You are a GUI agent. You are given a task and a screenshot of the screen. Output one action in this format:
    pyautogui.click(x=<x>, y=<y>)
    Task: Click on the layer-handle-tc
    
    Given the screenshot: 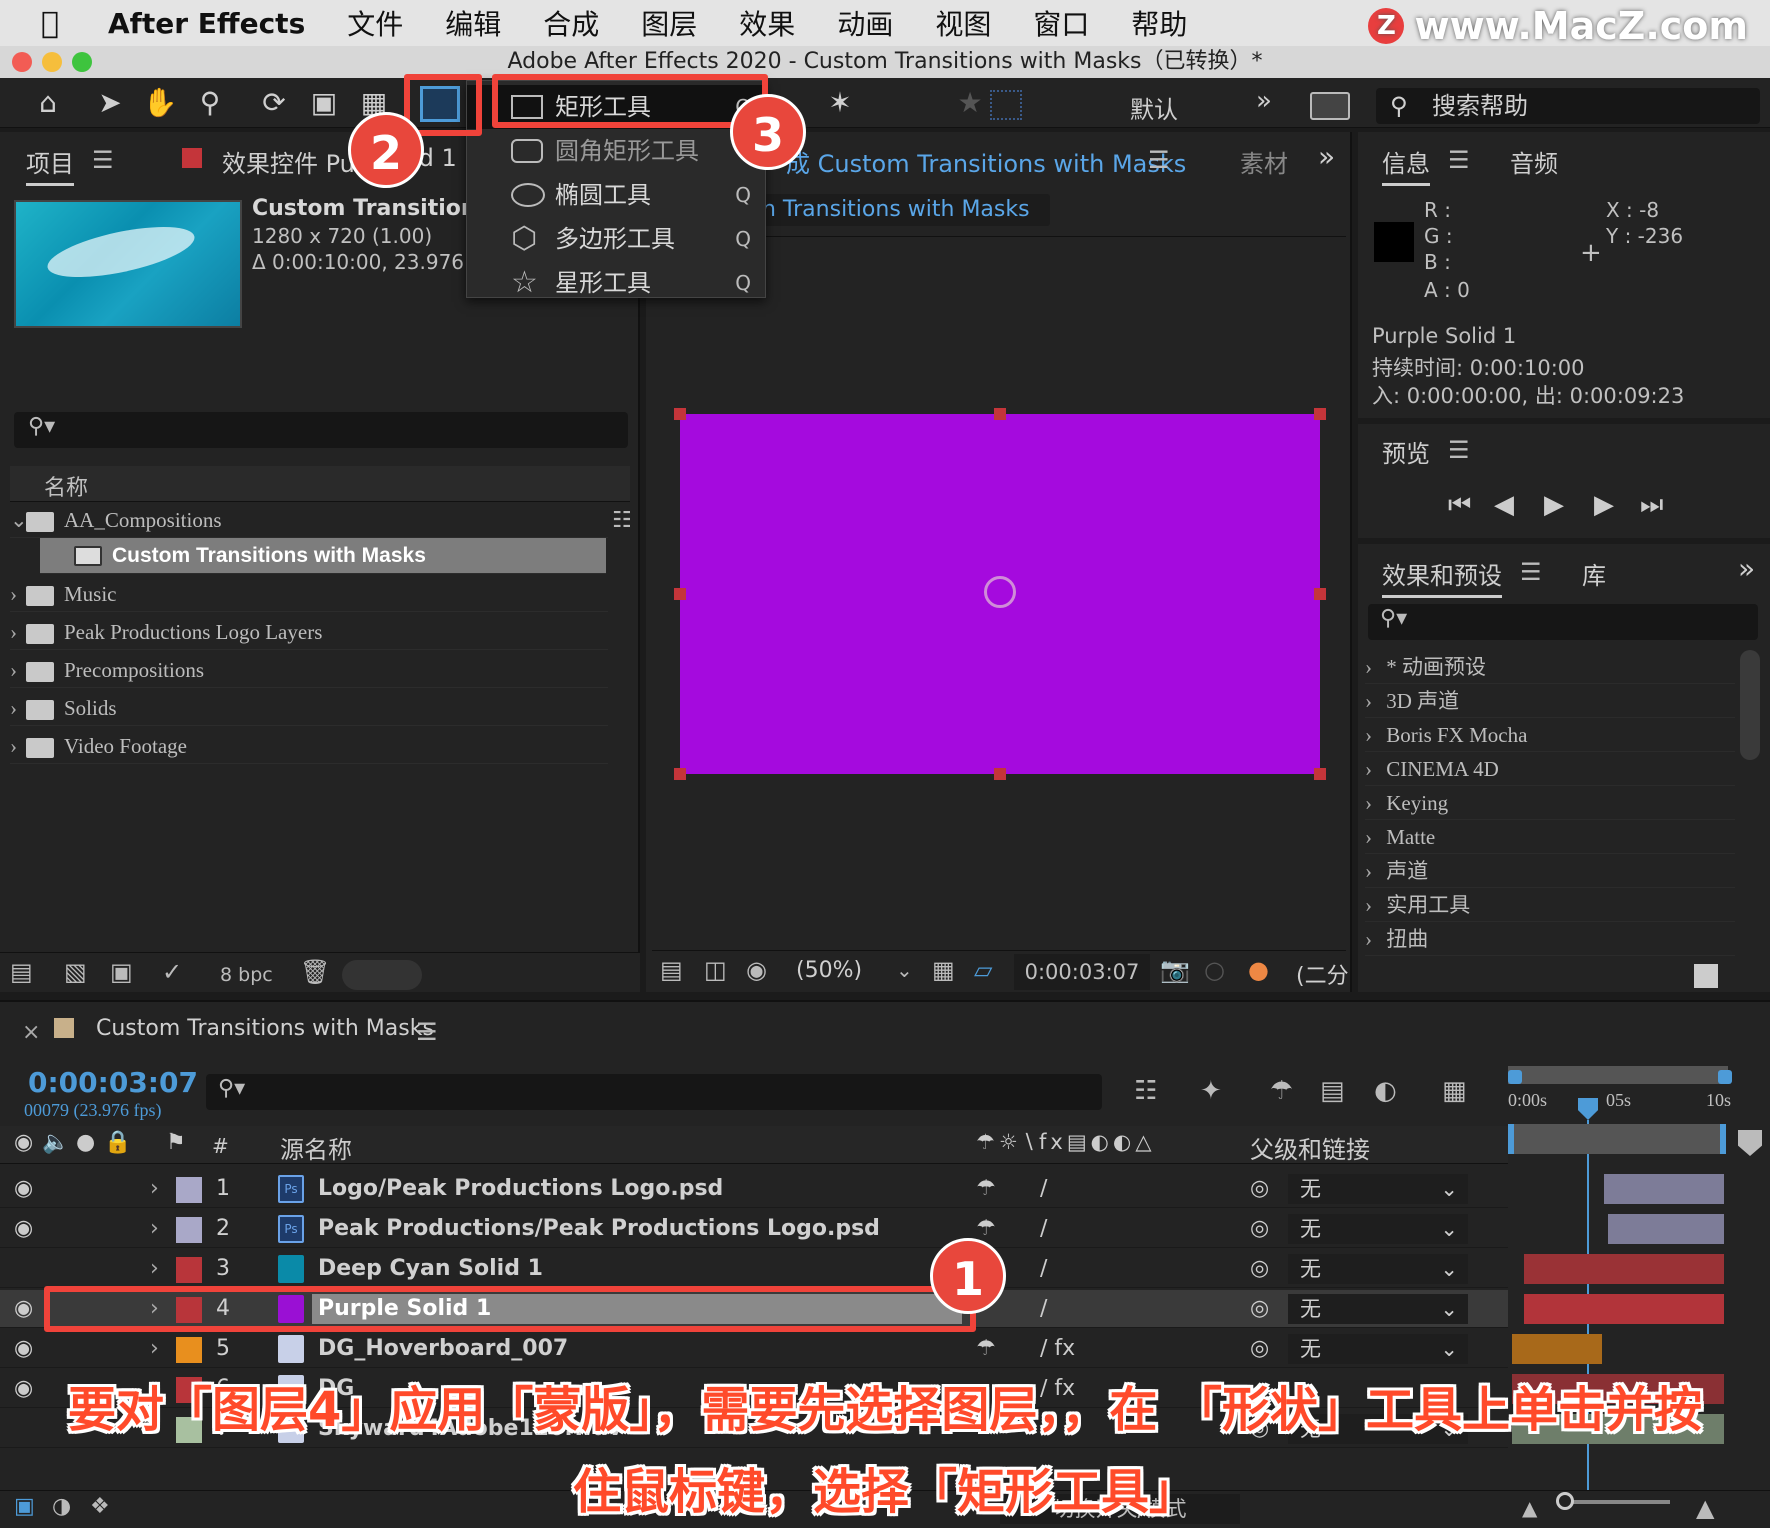 What is the action you would take?
    pyautogui.click(x=1000, y=414)
    